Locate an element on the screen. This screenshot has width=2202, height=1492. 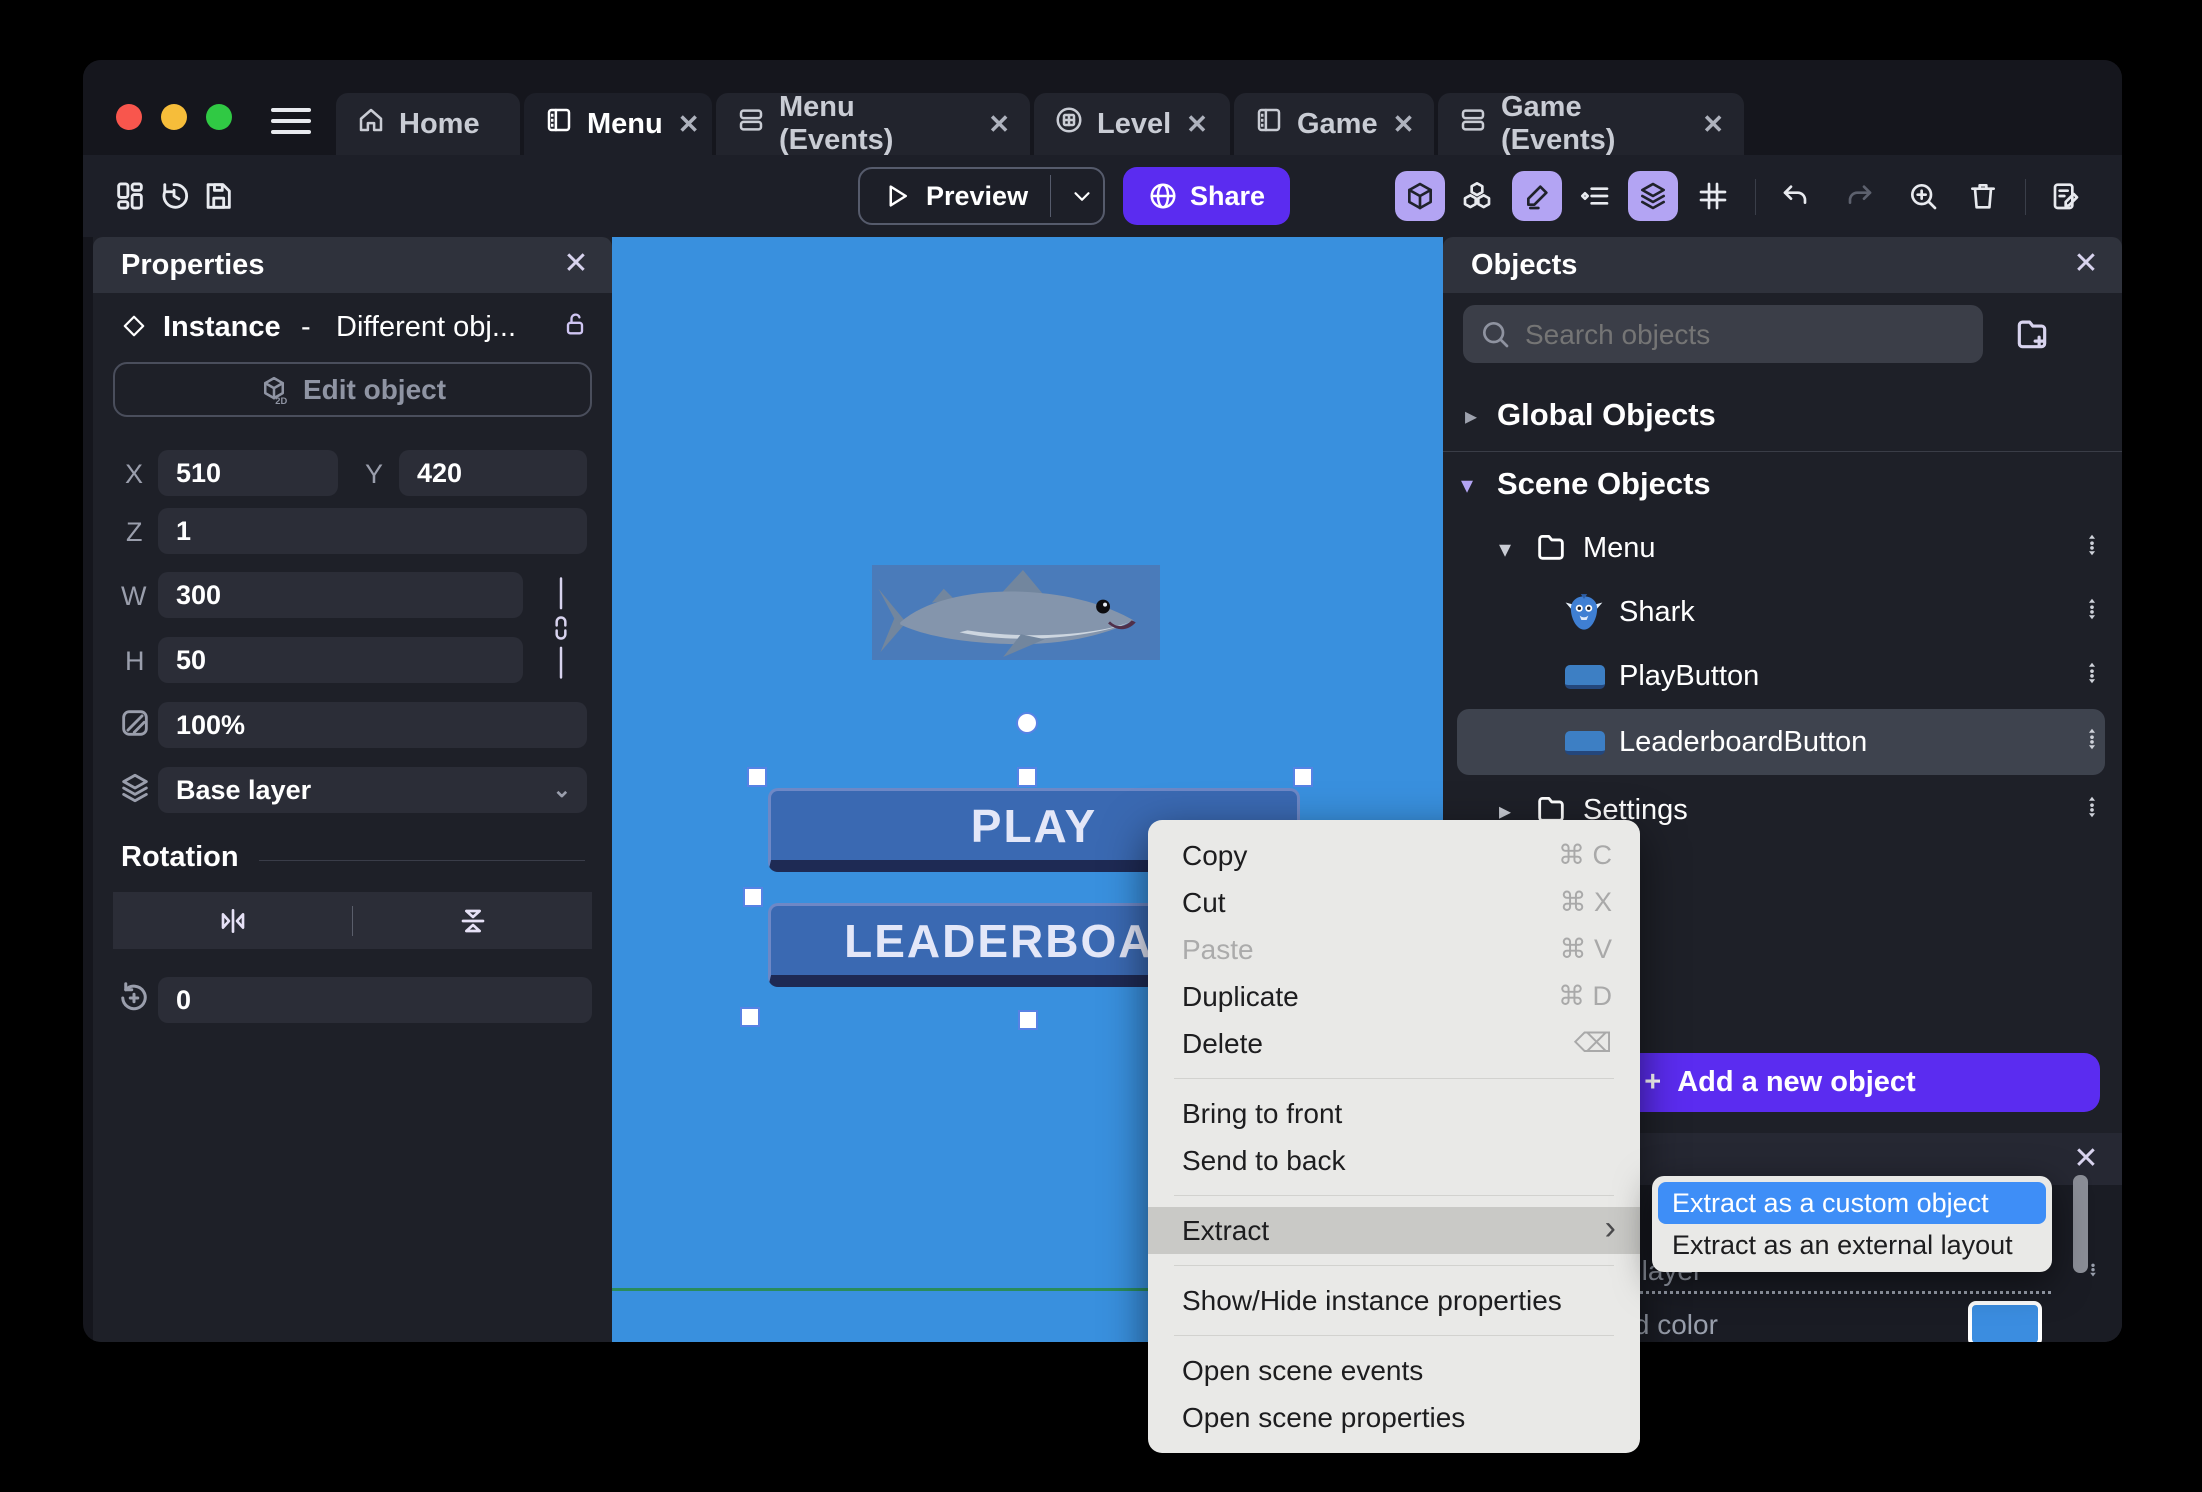
main-menu-icon is located at coordinates (291, 121).